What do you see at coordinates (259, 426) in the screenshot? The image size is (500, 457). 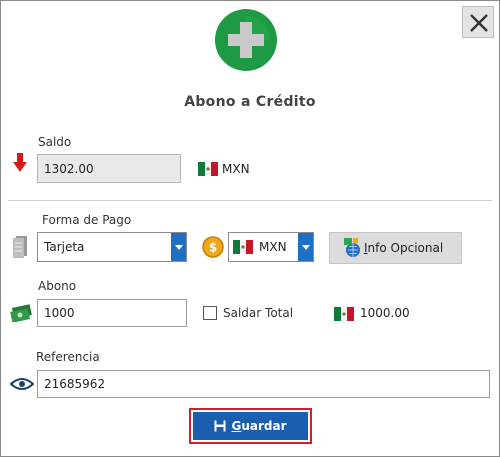 I see `save-label: Guardar` at bounding box center [259, 426].